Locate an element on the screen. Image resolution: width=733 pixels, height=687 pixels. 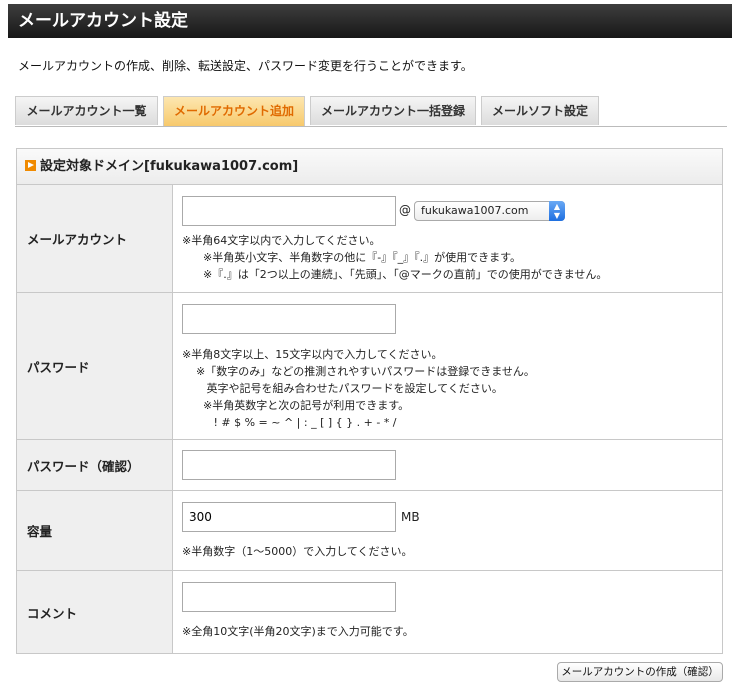
form-heading: 設定対象ドメイン[fukukawa1007.com] is located at coordinates (369, 167).